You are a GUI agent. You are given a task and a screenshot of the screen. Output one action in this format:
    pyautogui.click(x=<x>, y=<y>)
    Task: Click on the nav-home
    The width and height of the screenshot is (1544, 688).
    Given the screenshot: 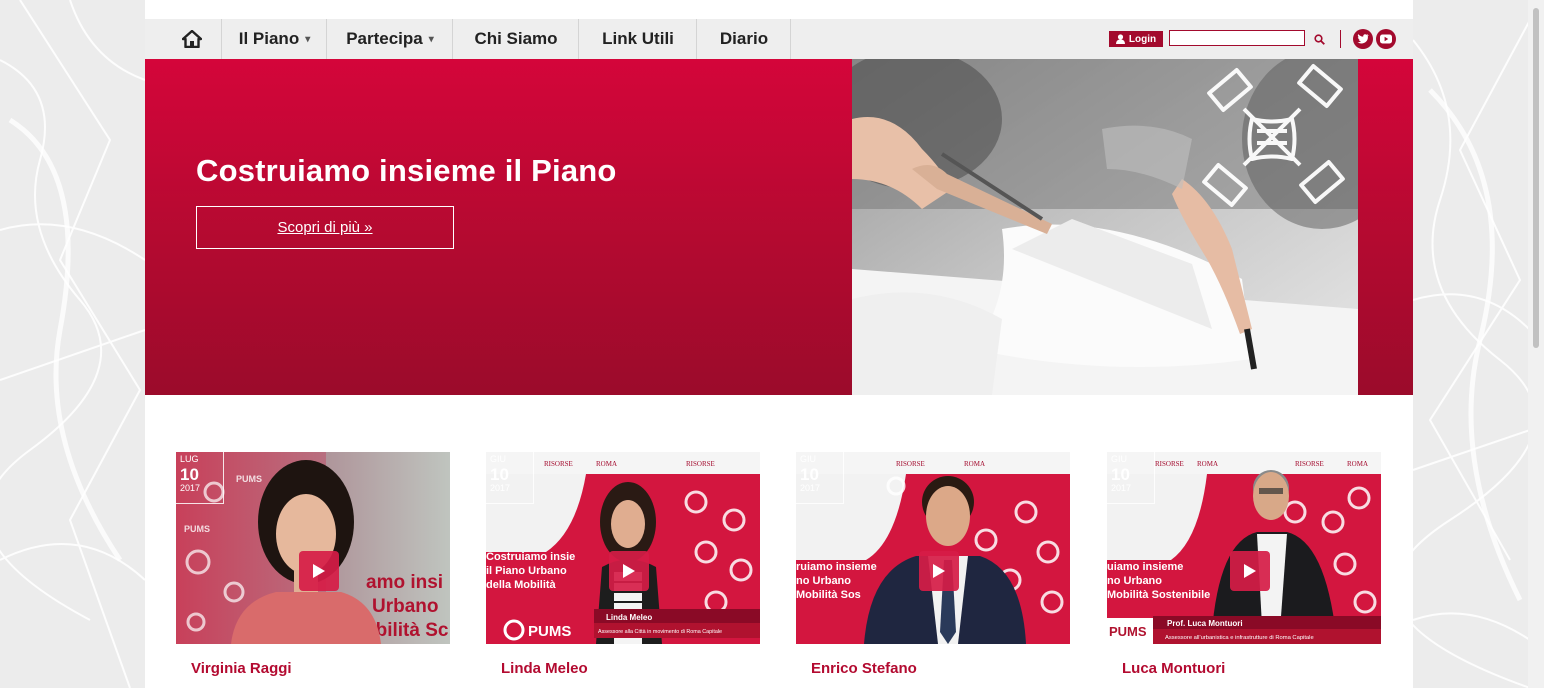 What is the action you would take?
    pyautogui.click(x=192, y=39)
    